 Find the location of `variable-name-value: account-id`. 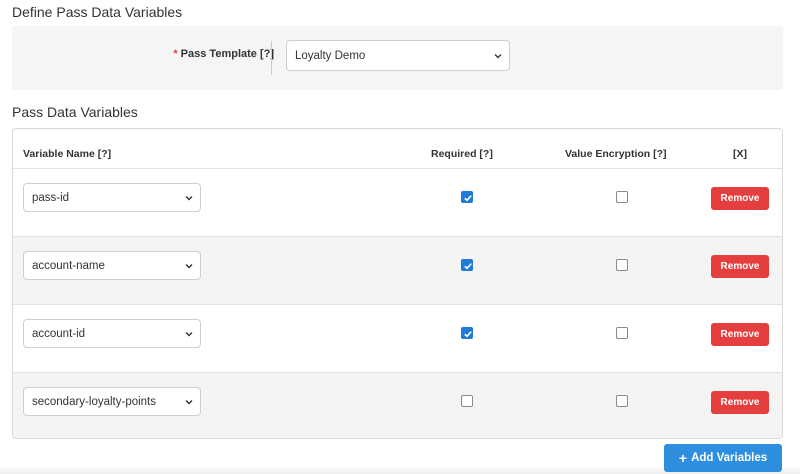

variable-name-value: account-id is located at coordinates (59, 333).